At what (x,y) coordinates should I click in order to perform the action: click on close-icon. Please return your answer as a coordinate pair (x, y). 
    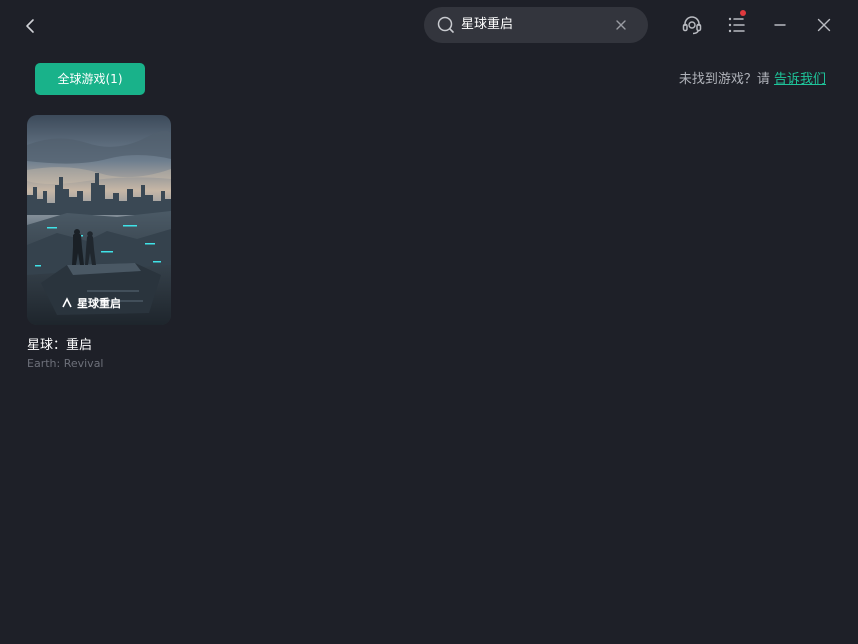
    Looking at the image, I should click on (824, 25).